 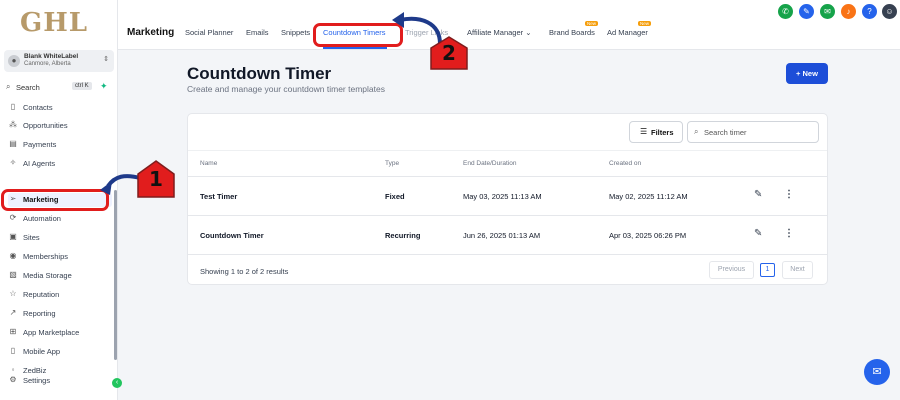 I want to click on annotation-number: 1, so click(x=156, y=179).